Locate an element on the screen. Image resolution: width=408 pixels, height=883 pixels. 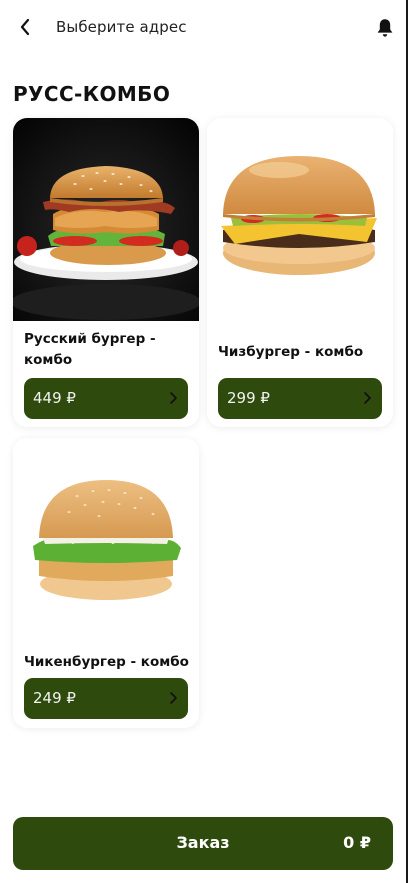
back-icon is located at coordinates (25, 27).